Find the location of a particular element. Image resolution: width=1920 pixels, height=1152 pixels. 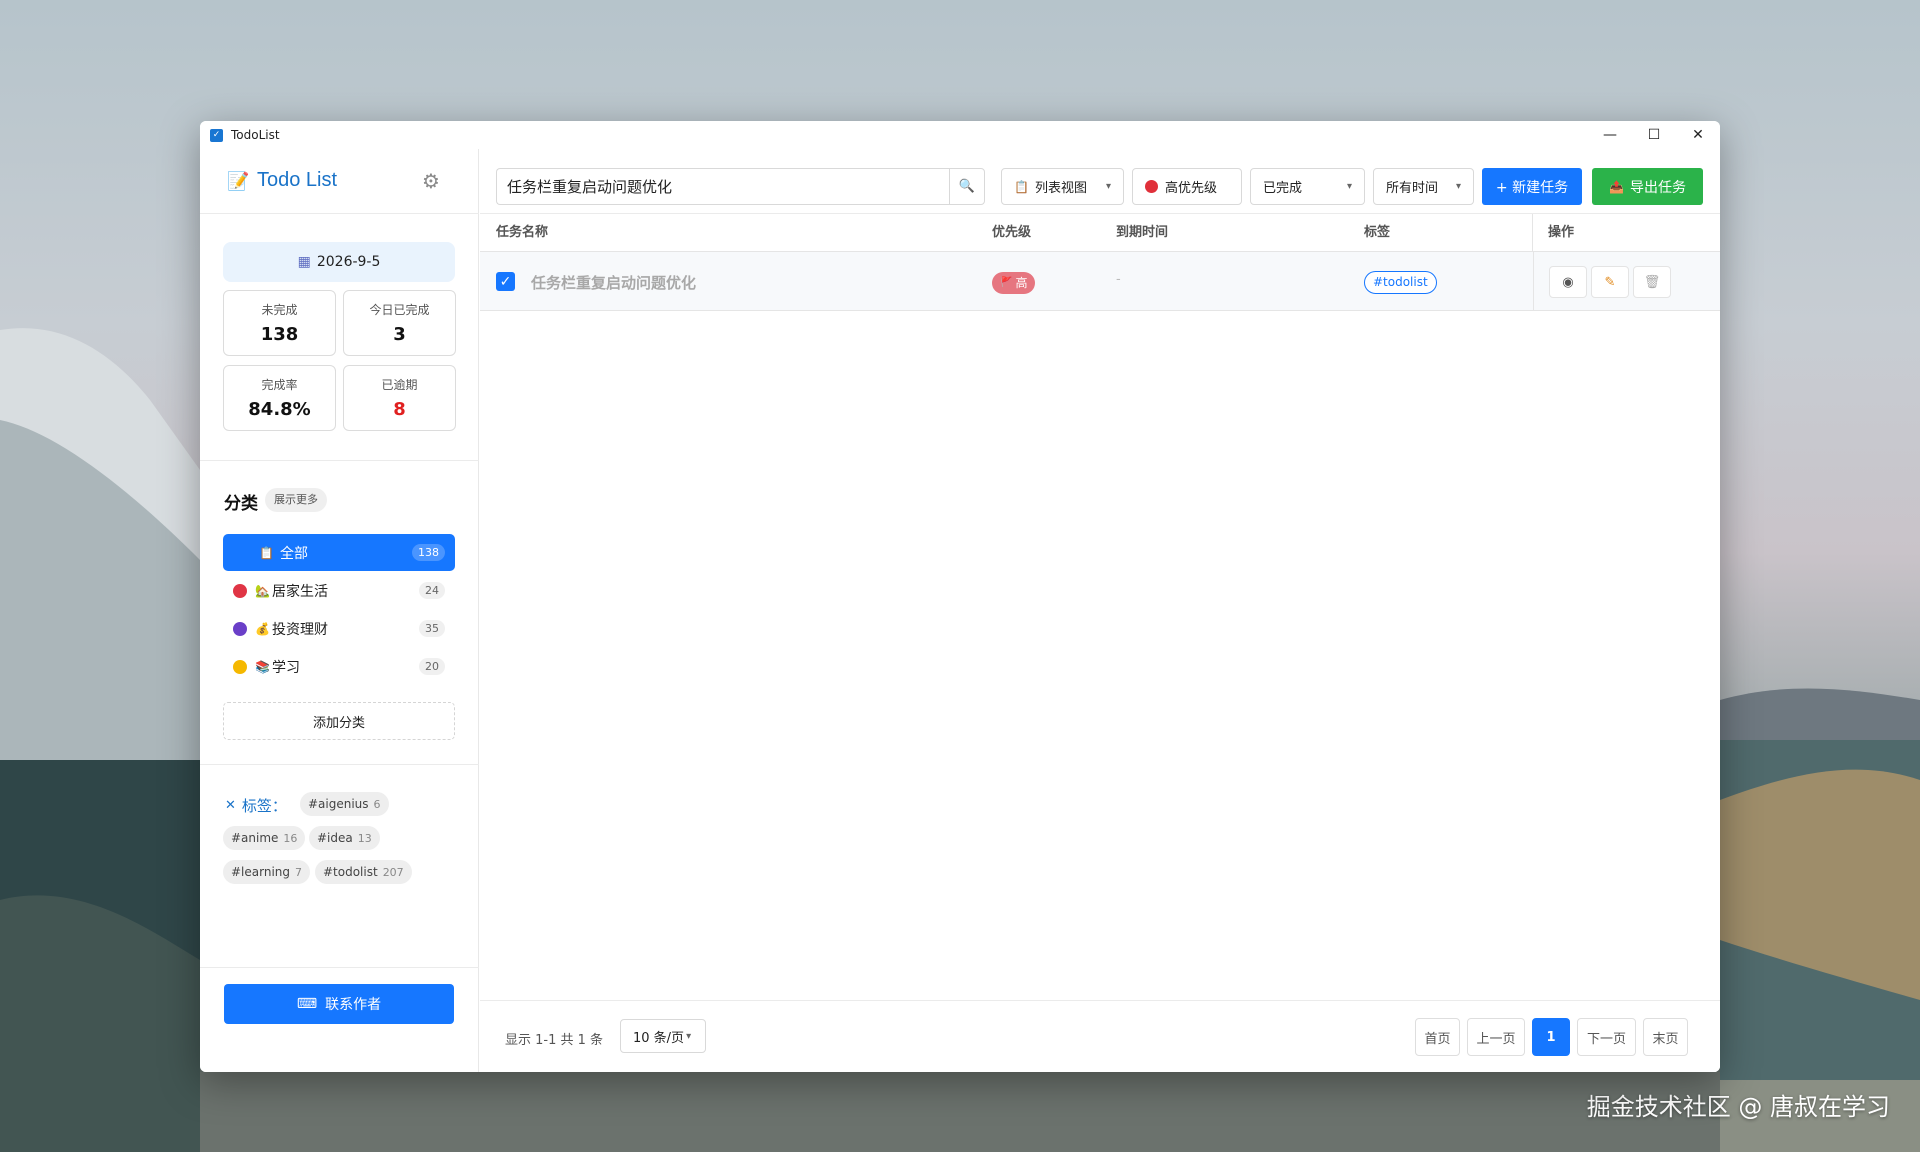

categories-title: 分类 is located at coordinates (241, 504).